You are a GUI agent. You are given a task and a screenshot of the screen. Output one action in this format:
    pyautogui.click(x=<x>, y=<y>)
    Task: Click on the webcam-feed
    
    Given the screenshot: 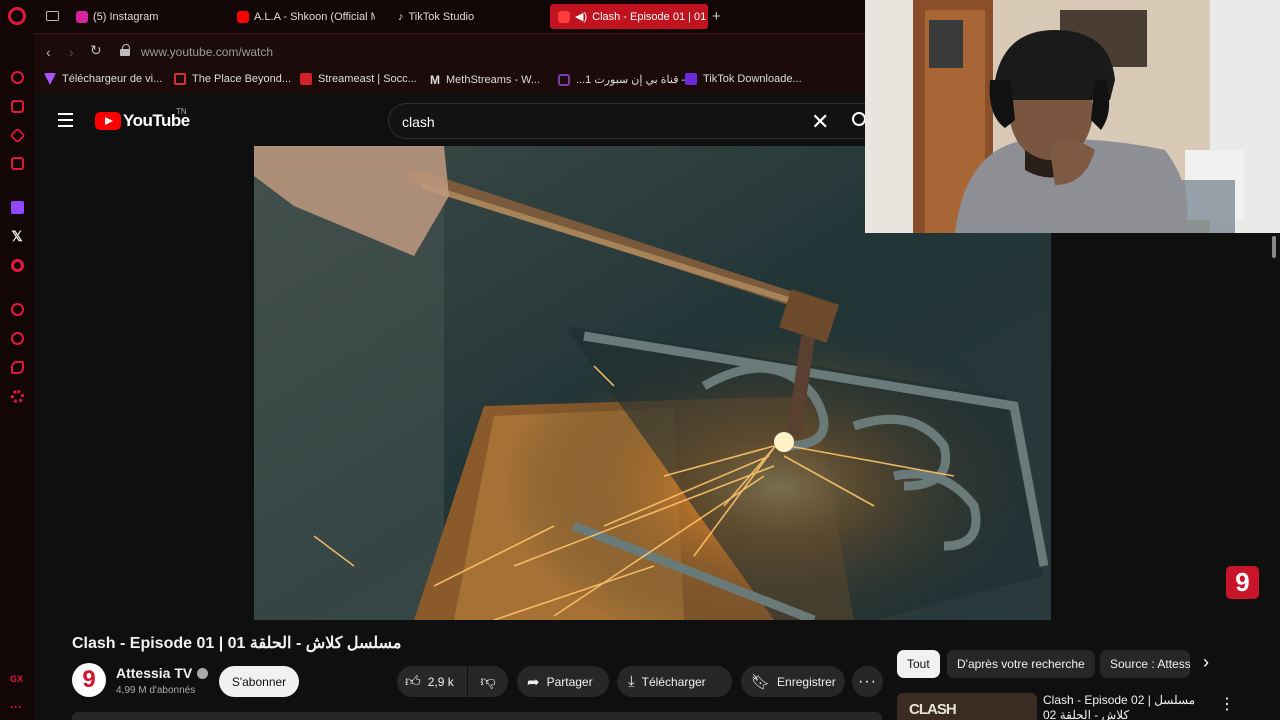 What is the action you would take?
    pyautogui.click(x=1072, y=116)
    